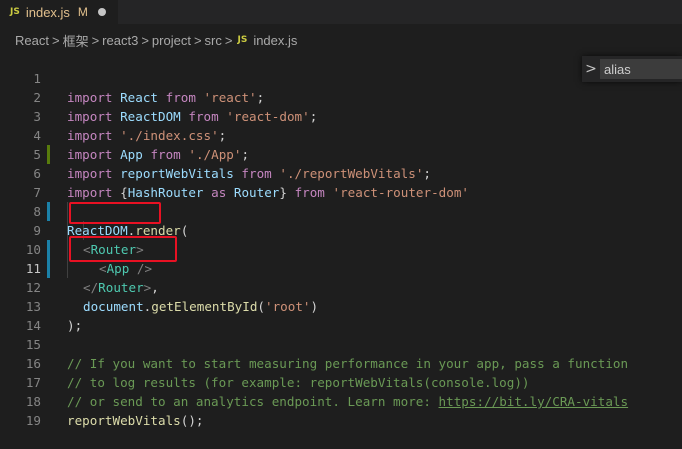 The width and height of the screenshot is (682, 449). I want to click on code-text: reportWebVitals();, so click(135, 420).